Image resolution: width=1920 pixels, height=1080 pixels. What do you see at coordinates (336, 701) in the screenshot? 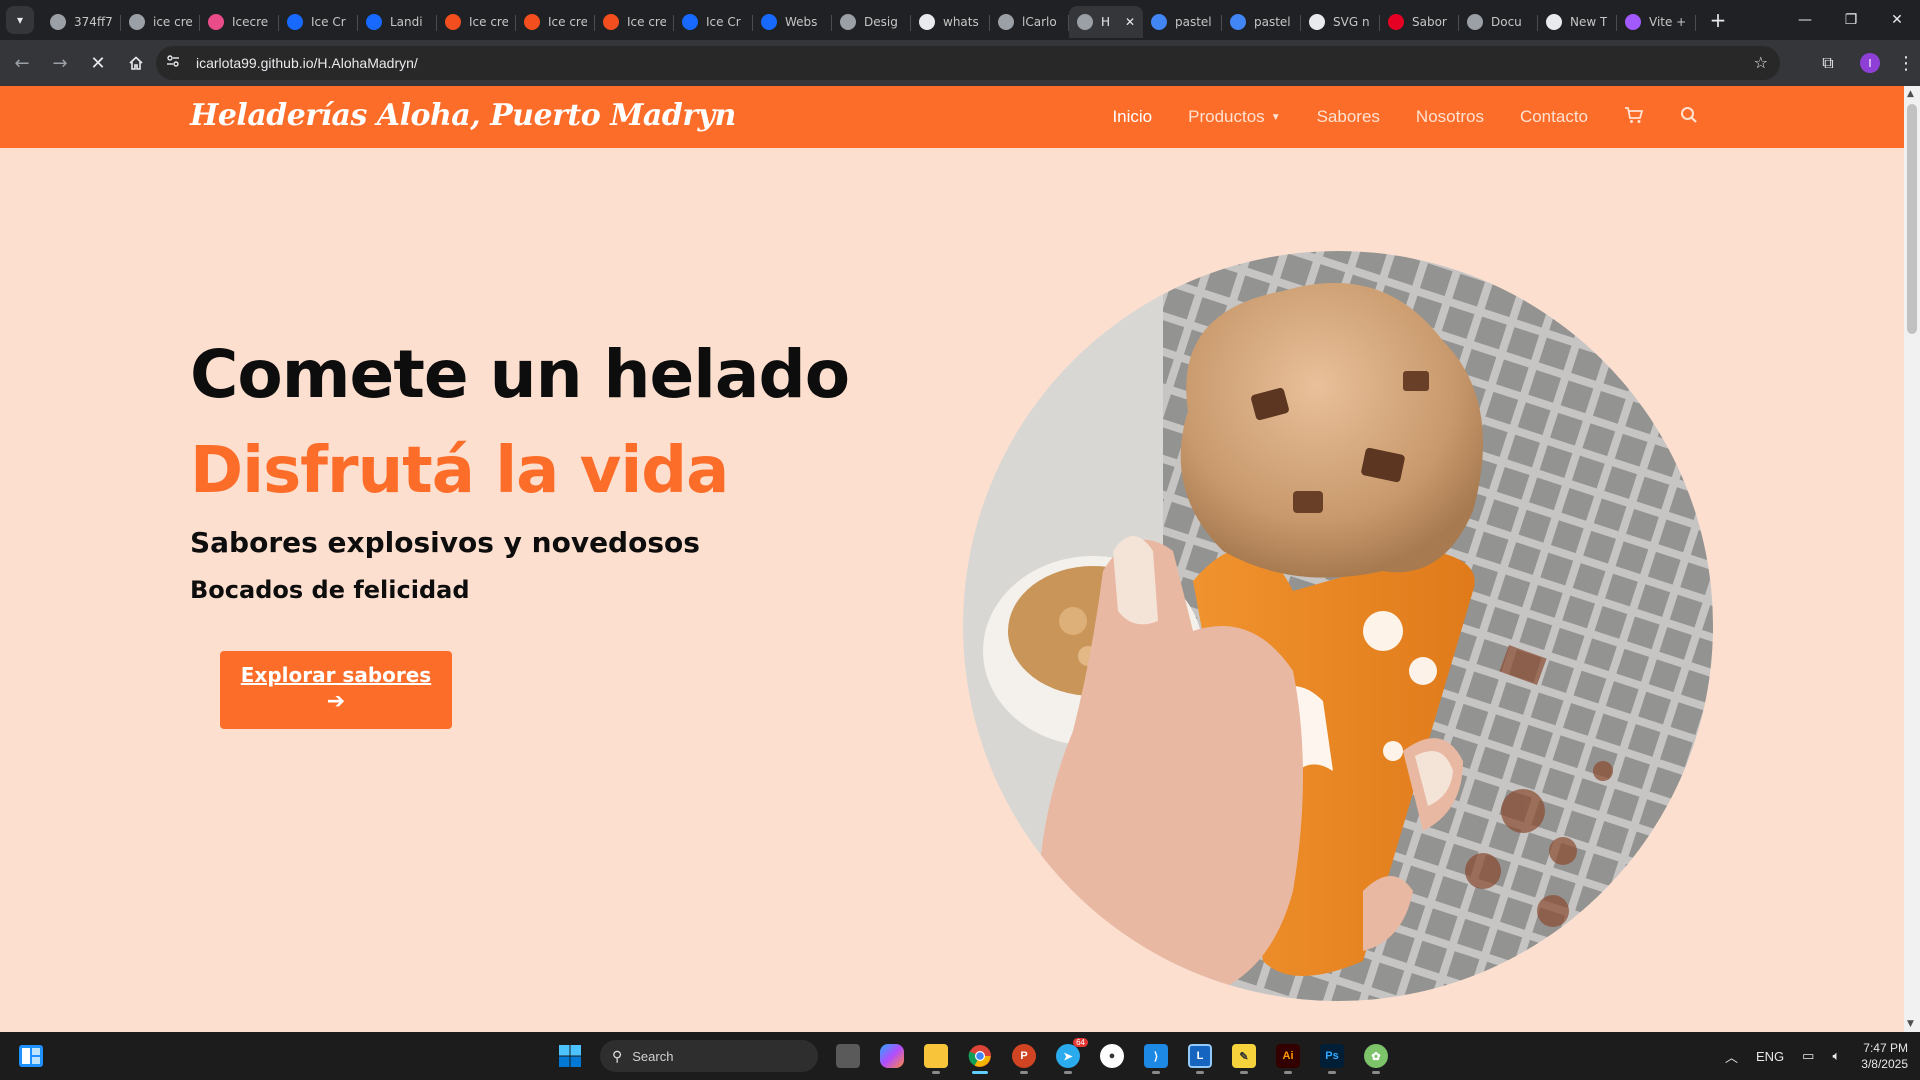
I see `arrow-right-icon: ➔` at bounding box center [336, 701].